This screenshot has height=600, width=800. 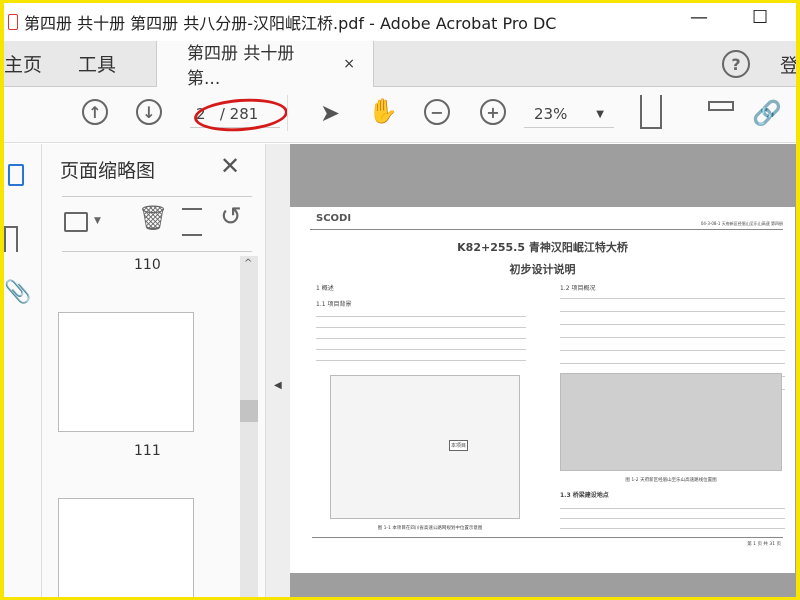 I want to click on collapse-arrow-icon: ◀, so click(x=278, y=385).